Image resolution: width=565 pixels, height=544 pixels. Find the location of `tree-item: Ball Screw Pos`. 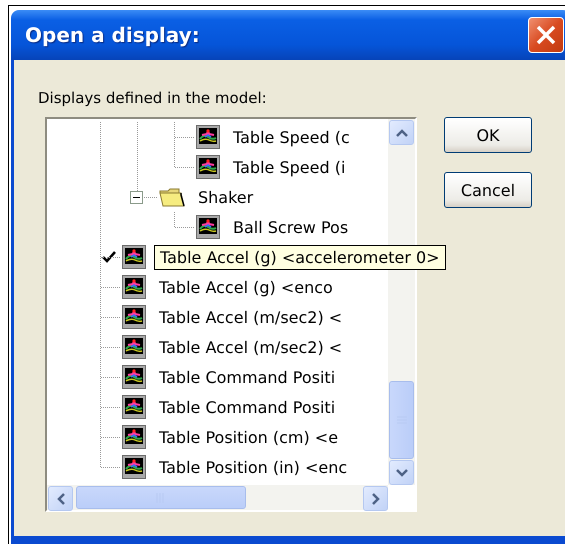

tree-item: Ball Screw Pos is located at coordinates (290, 227).